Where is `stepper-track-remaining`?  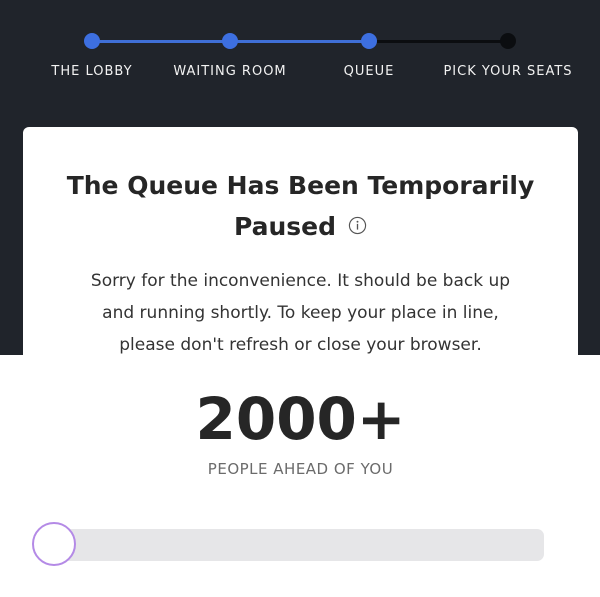 stepper-track-remaining is located at coordinates (438, 41).